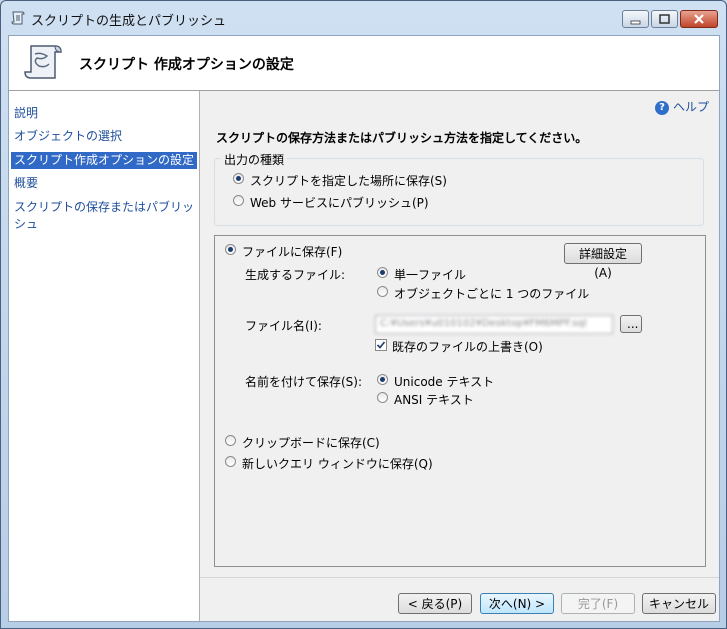 This screenshot has width=727, height=629. Describe the element at coordinates (311, 443) in the screenshot. I see `save-to-clipboard-label: クリップボードに保存(C)` at that location.